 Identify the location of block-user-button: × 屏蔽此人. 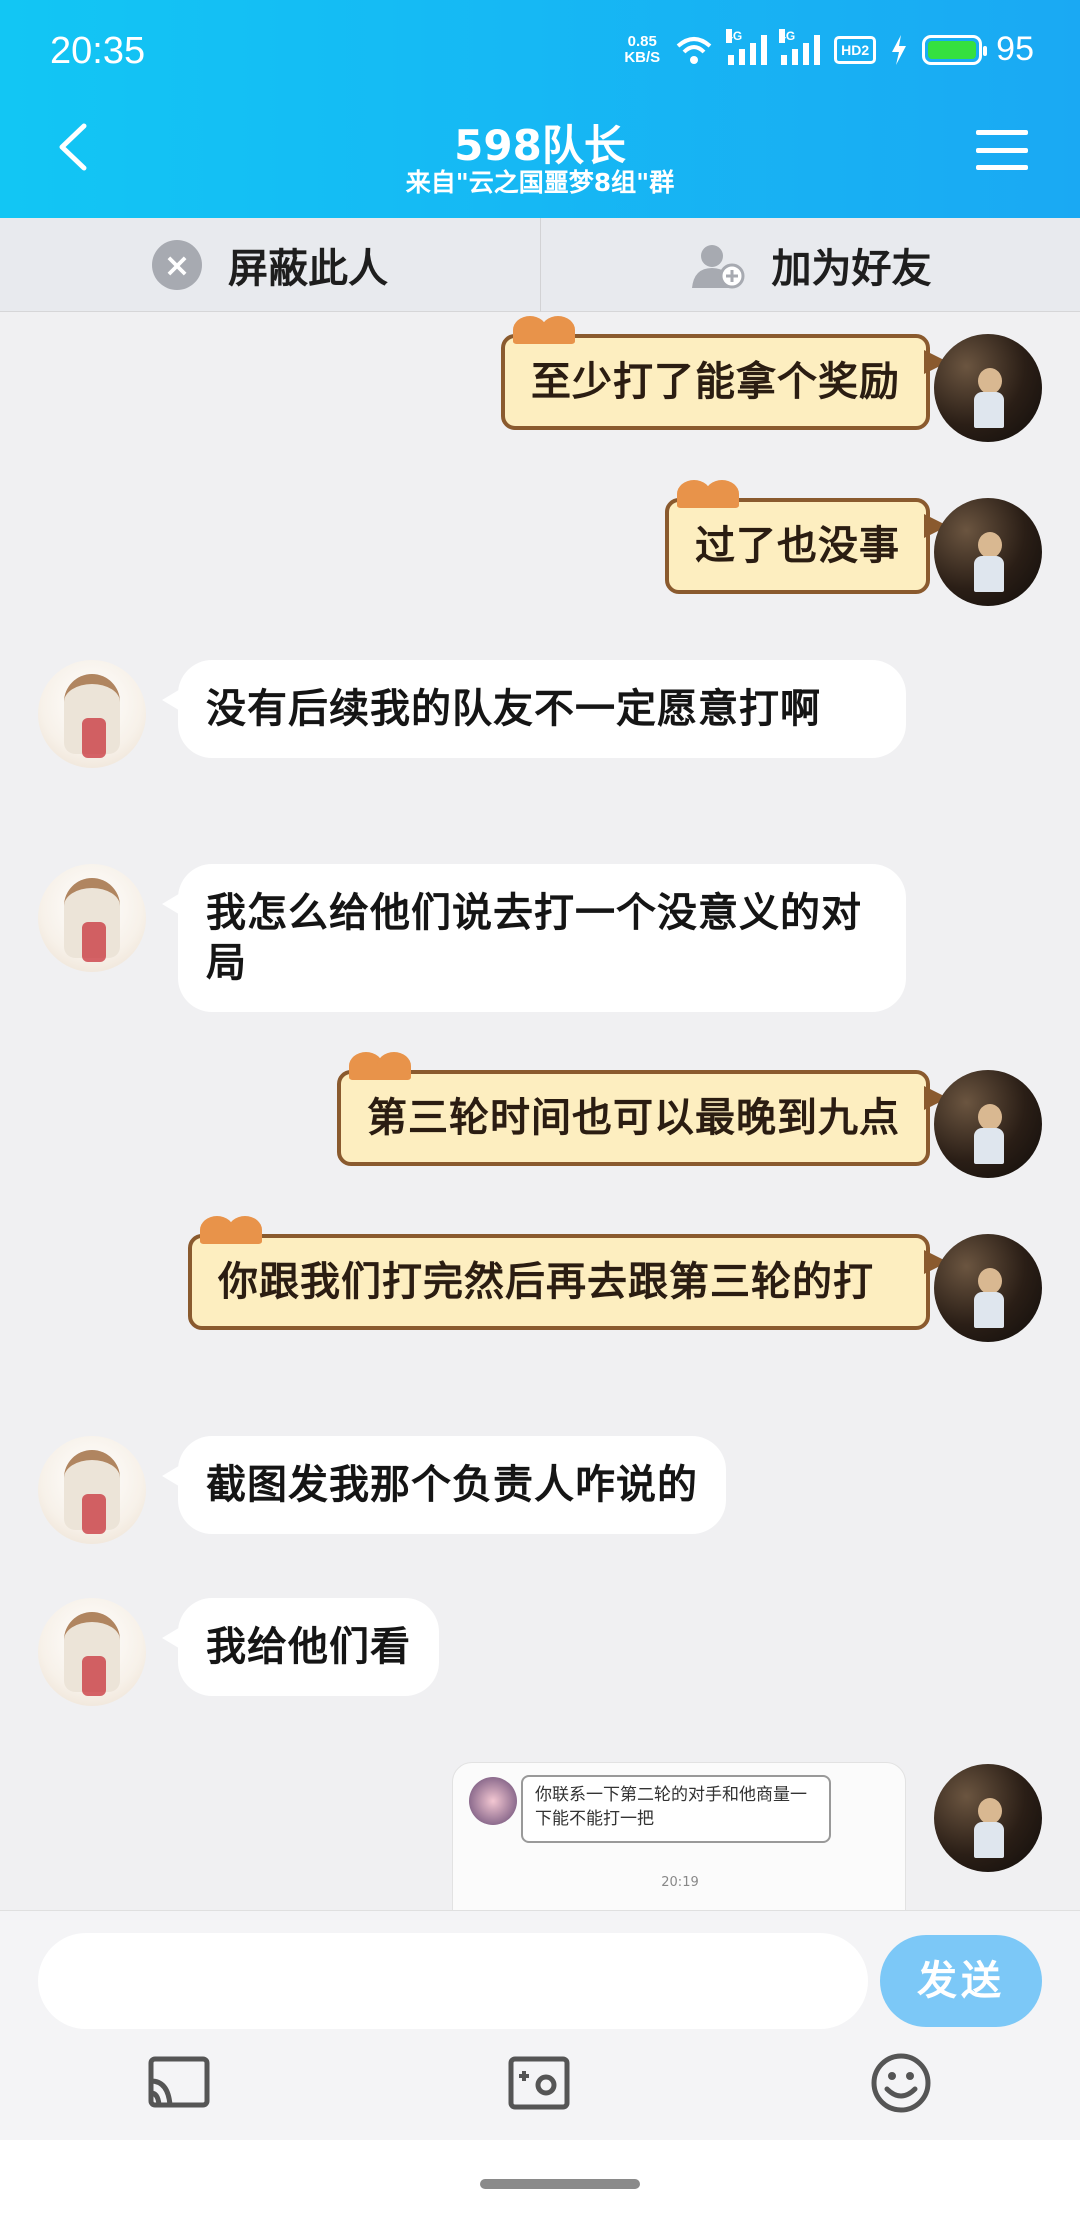
(270, 265).